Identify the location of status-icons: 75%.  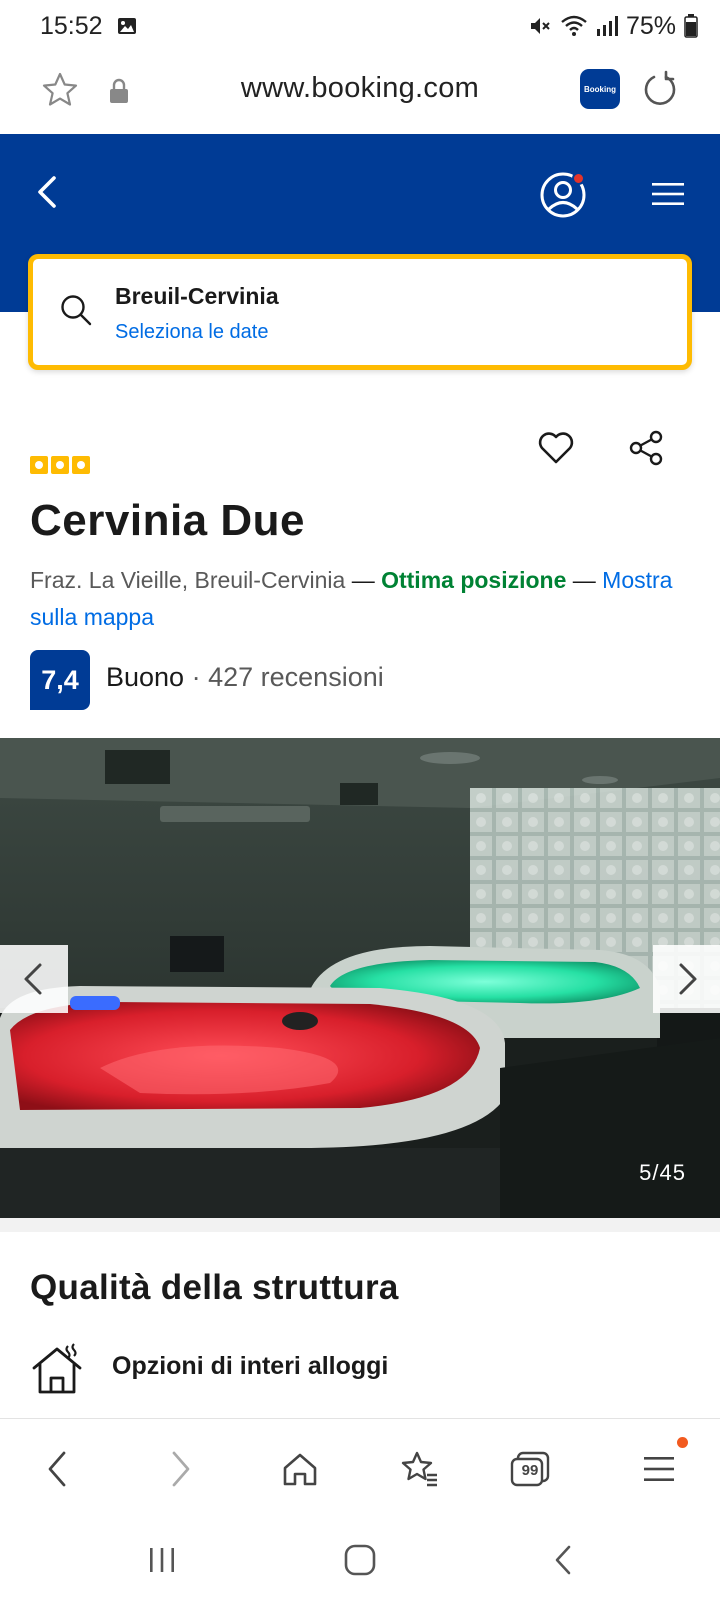
(613, 26).